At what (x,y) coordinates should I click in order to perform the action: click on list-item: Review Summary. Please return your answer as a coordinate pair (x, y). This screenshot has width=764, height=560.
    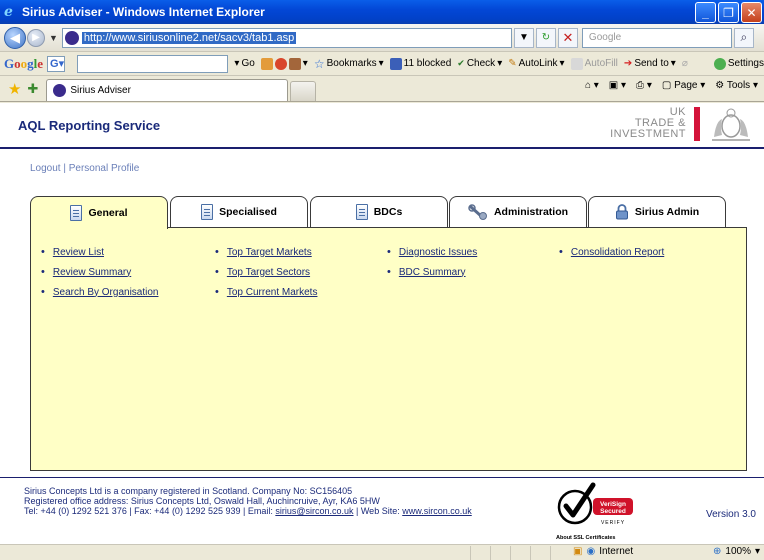
    Looking at the image, I should click on (99, 272).